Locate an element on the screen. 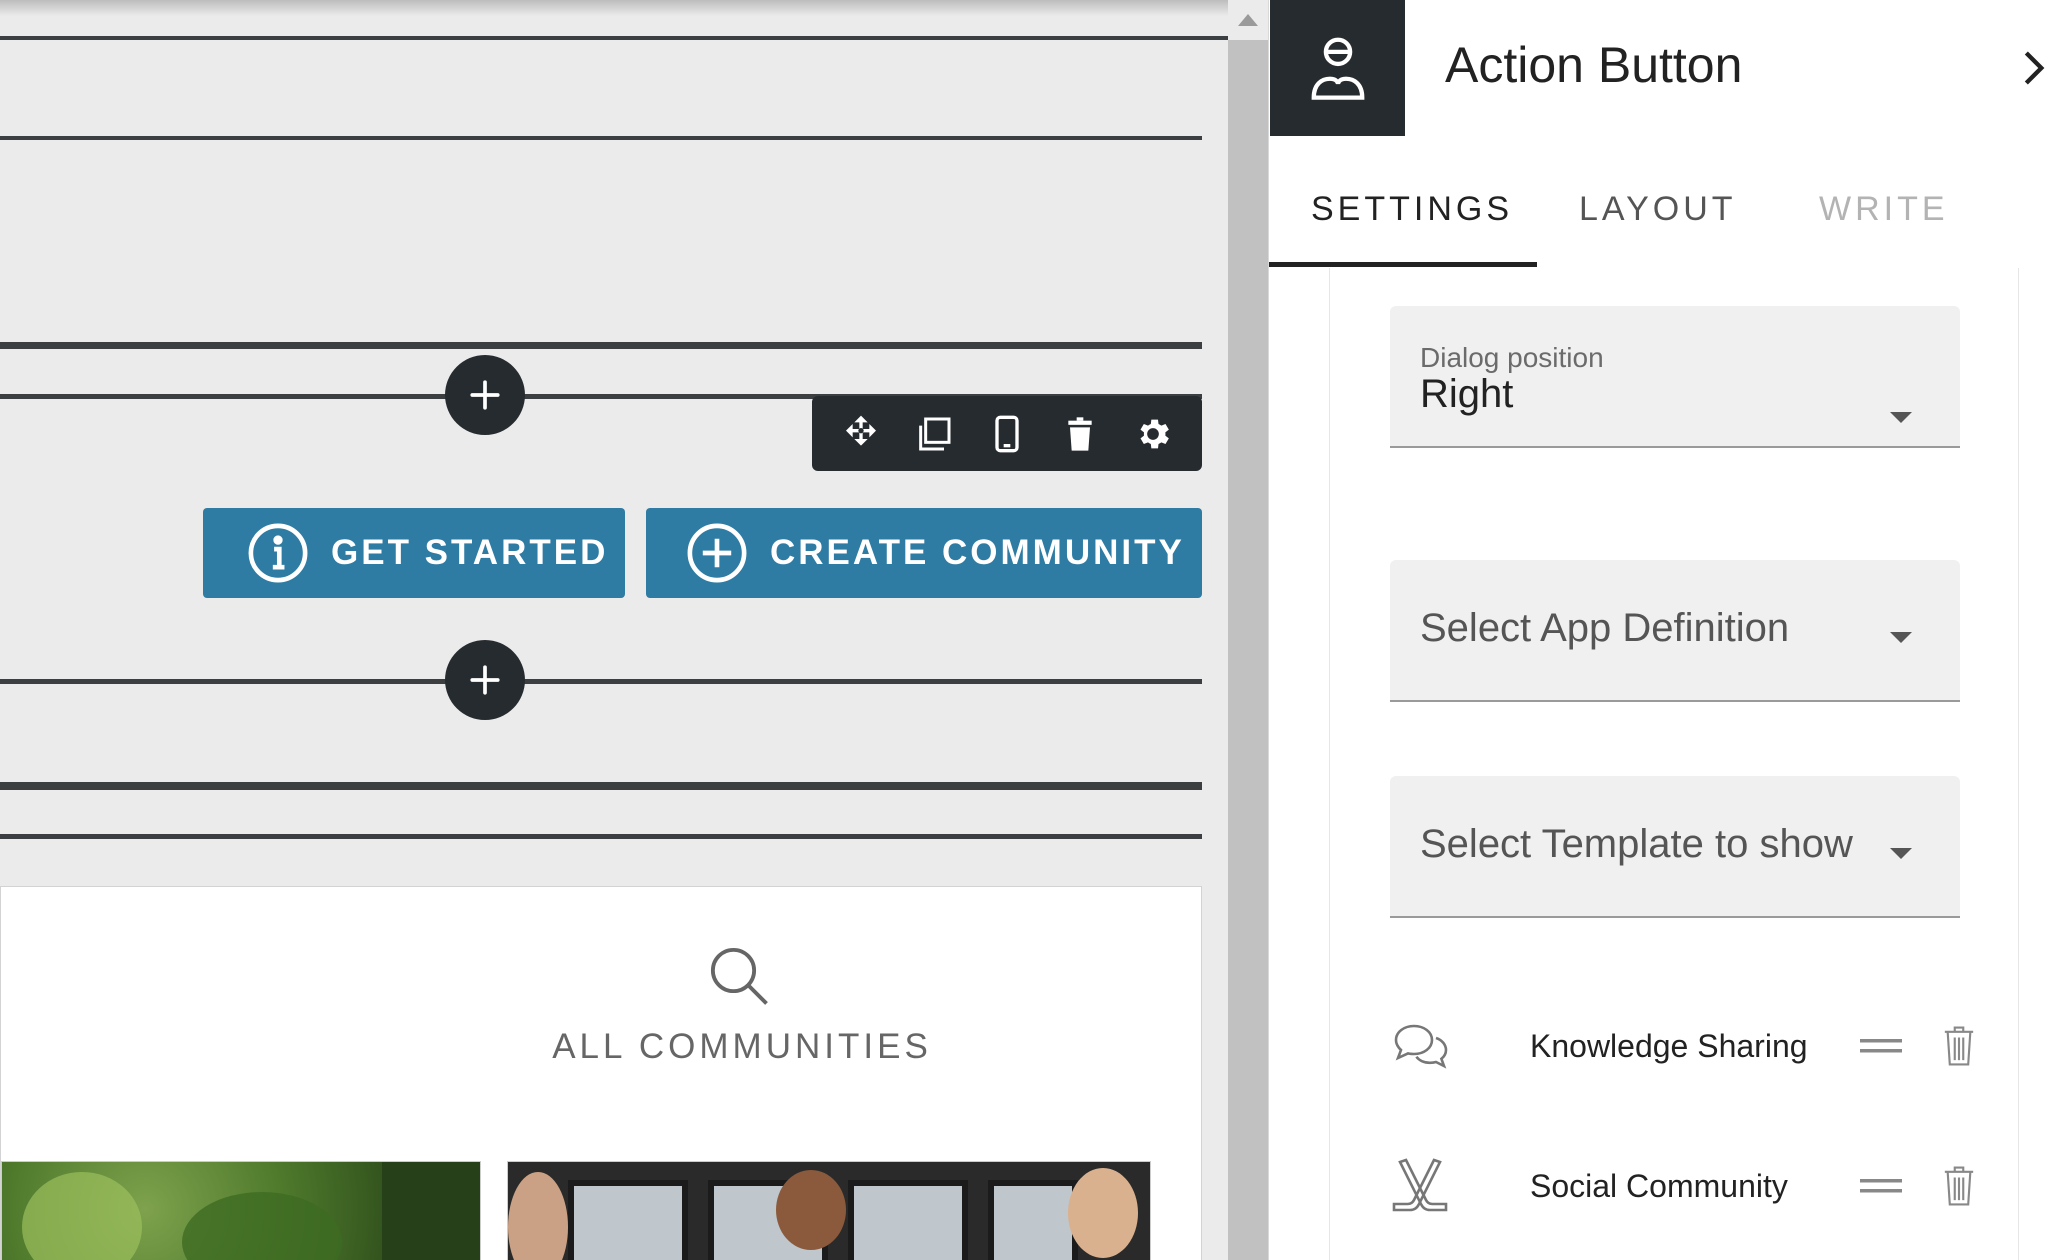 The image size is (2053, 1260). search-icon is located at coordinates (739, 976).